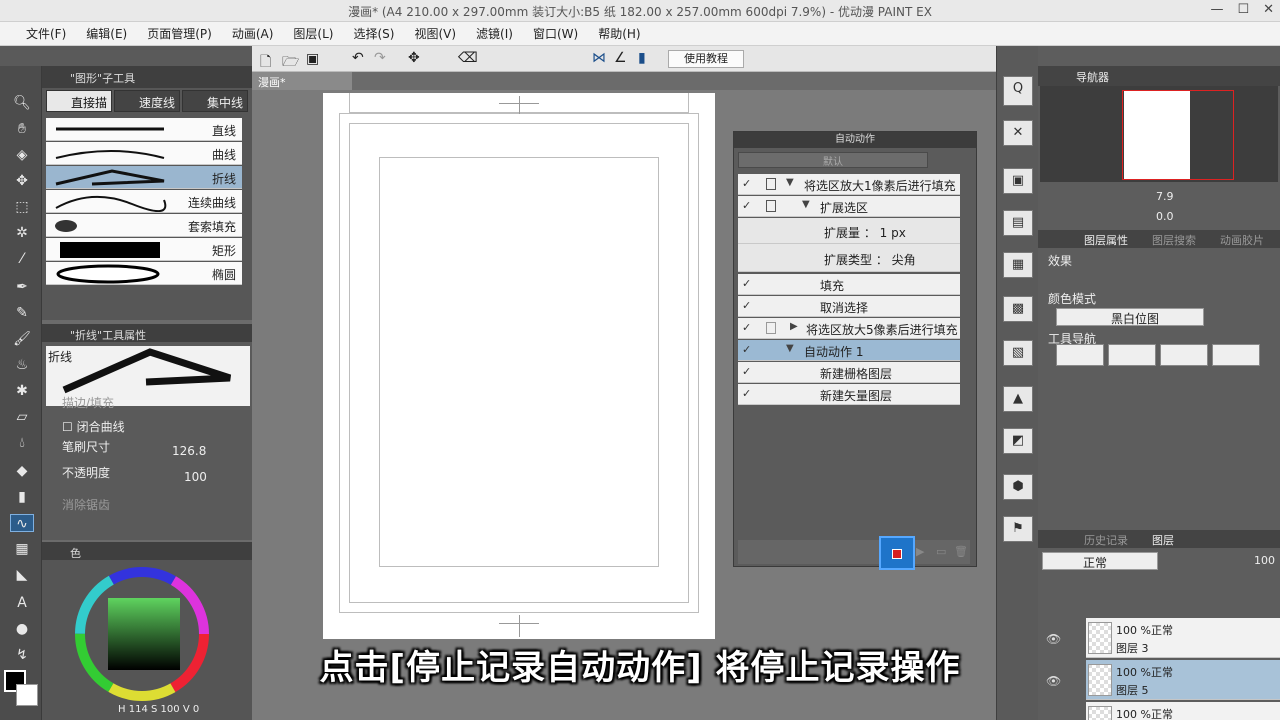  Describe the element at coordinates (1165, 196) in the screenshot. I see `zoom-value: 7.9` at that location.